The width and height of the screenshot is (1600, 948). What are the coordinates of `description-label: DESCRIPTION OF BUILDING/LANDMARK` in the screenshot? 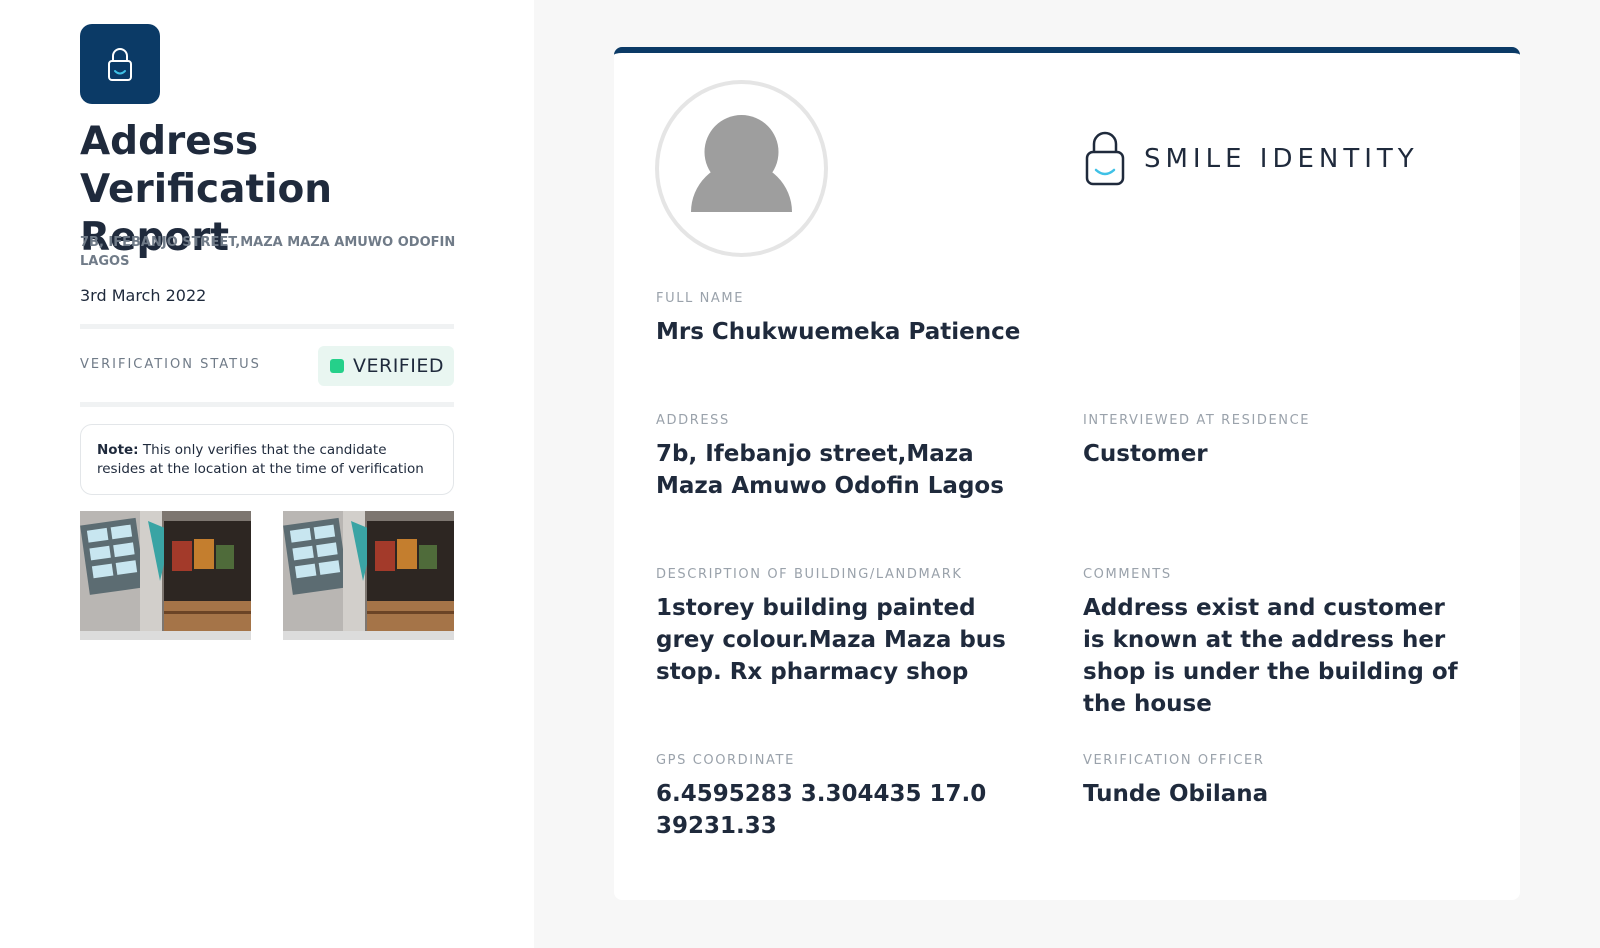 It's located at (809, 574).